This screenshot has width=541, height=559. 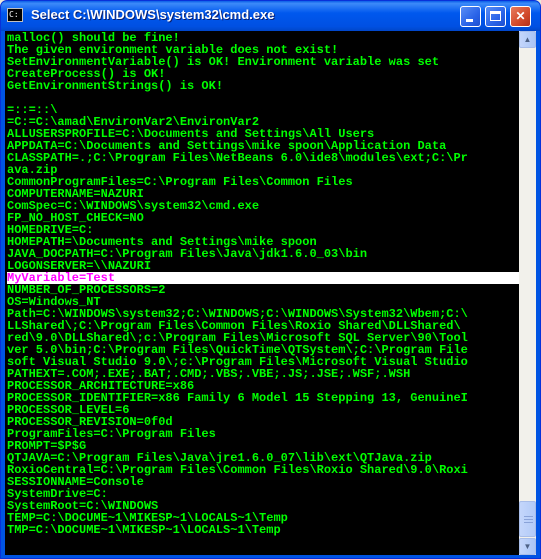 I want to click on scroll-down-button: ▼, so click(x=527, y=546).